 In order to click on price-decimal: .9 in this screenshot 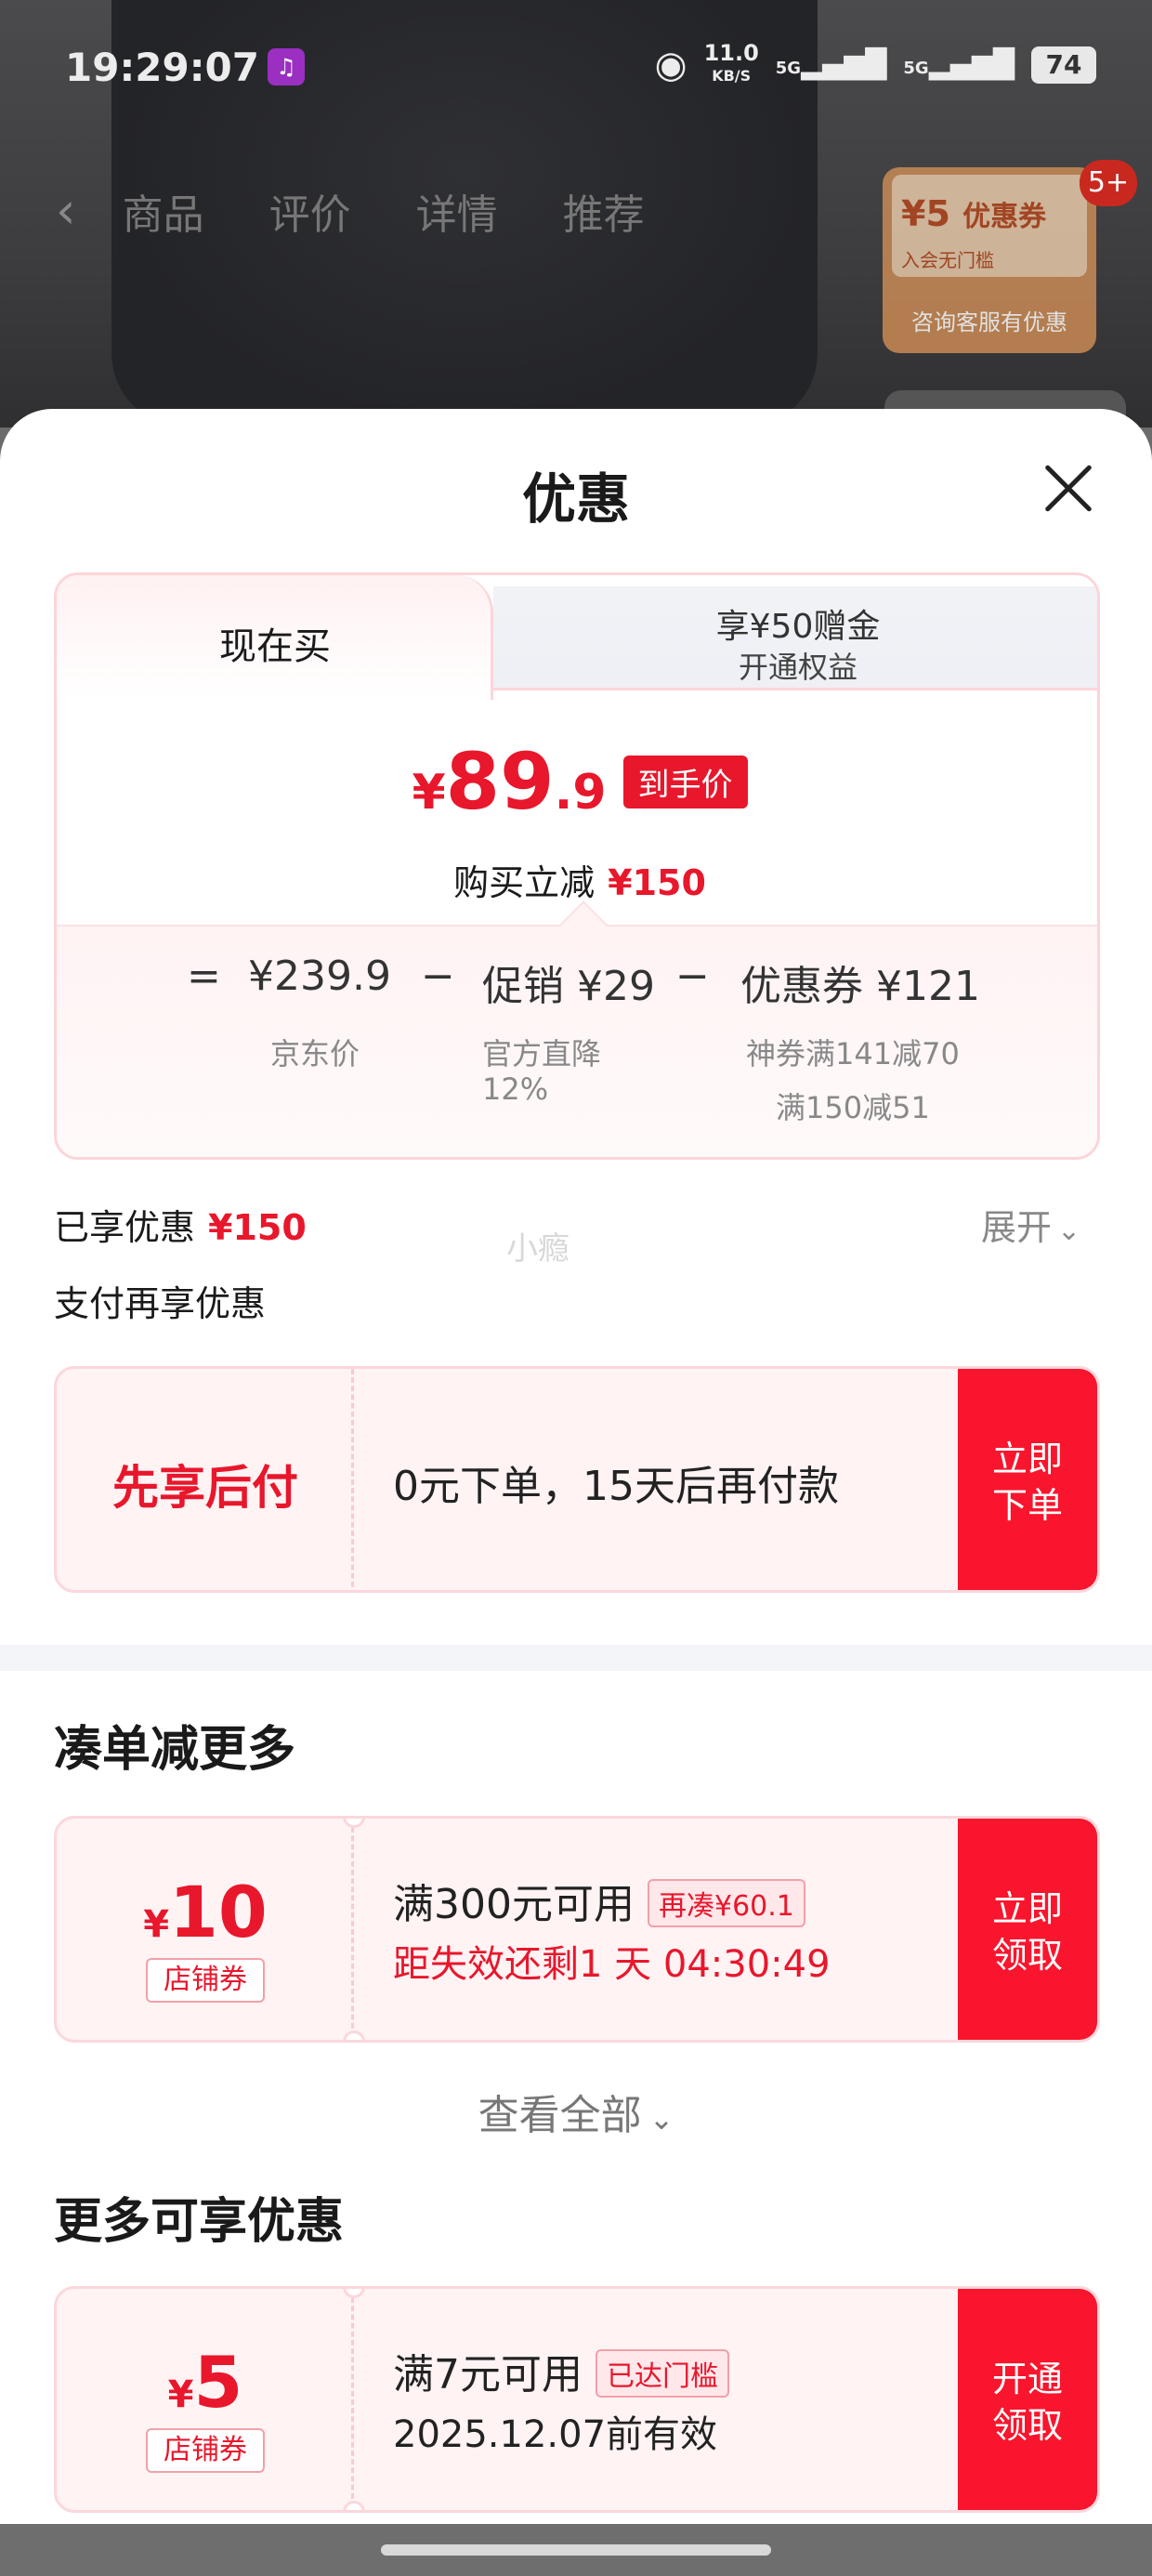, I will do `click(580, 793)`.